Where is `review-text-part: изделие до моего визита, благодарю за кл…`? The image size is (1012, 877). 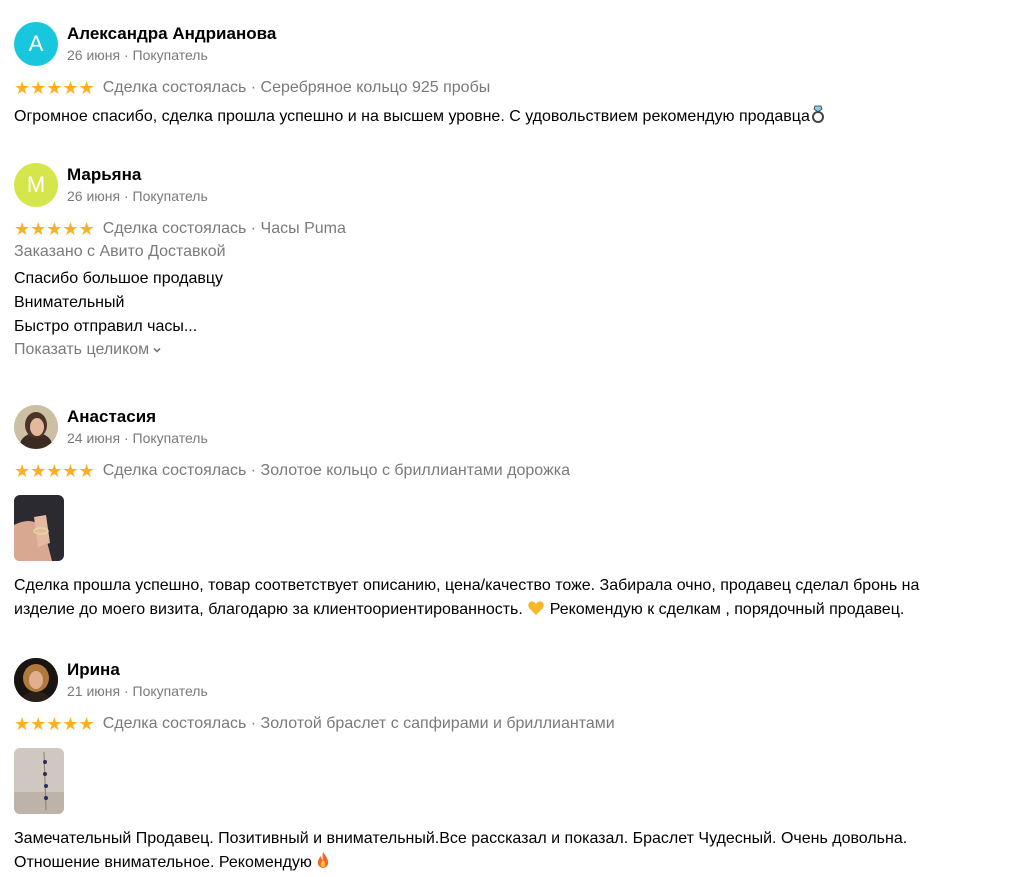 review-text-part: изделие до моего визита, благодарю за кл… is located at coordinates (268, 609).